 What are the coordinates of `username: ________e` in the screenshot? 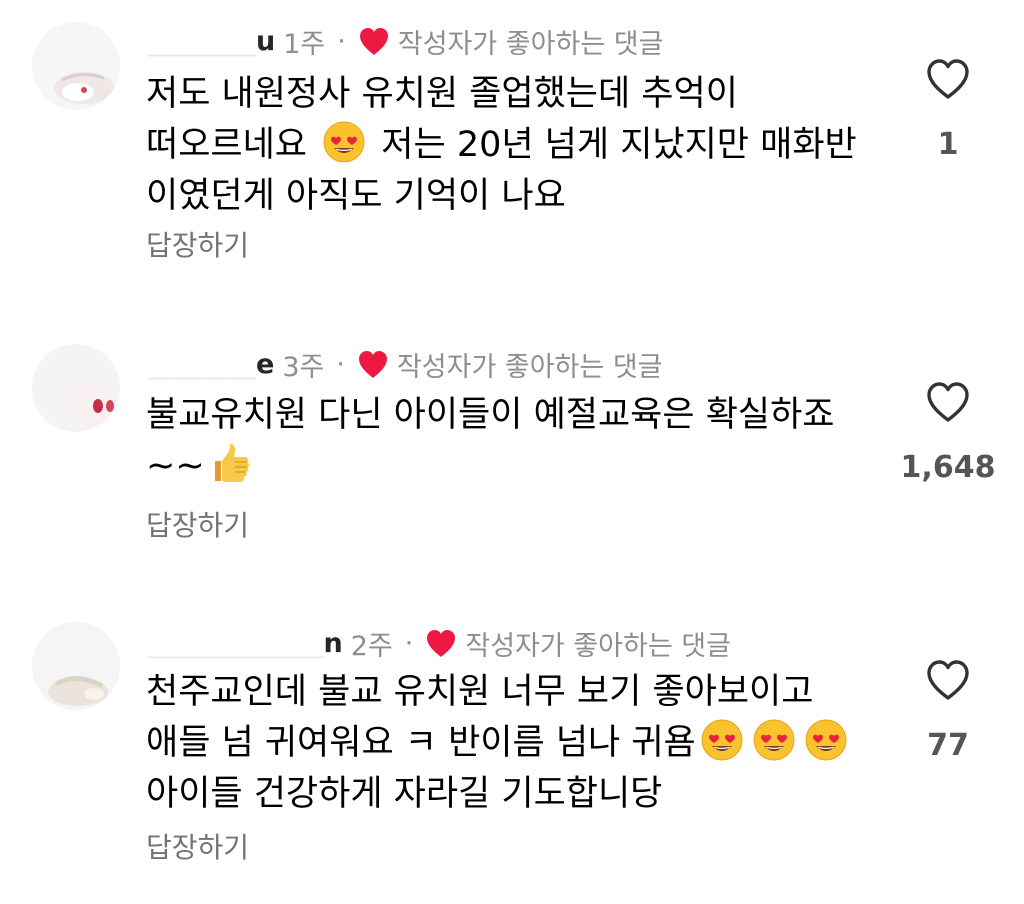 It's located at (211, 364).